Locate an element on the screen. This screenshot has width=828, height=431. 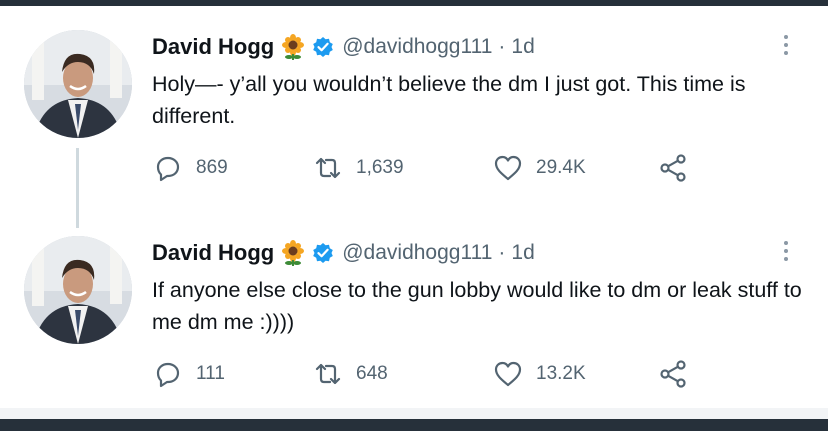
like-button: 29.4K is located at coordinates (539, 168).